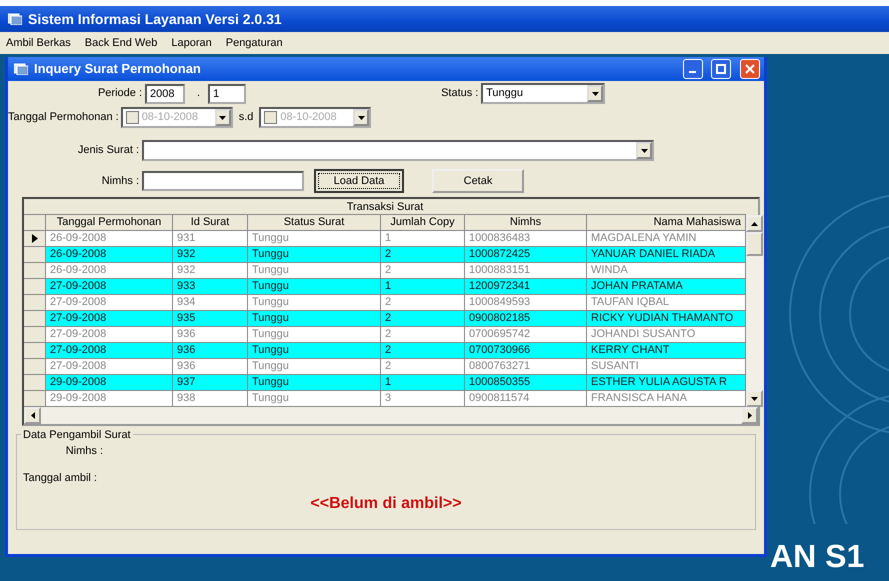 This screenshot has width=889, height=581. I want to click on scroll-left-button, so click(32, 415).